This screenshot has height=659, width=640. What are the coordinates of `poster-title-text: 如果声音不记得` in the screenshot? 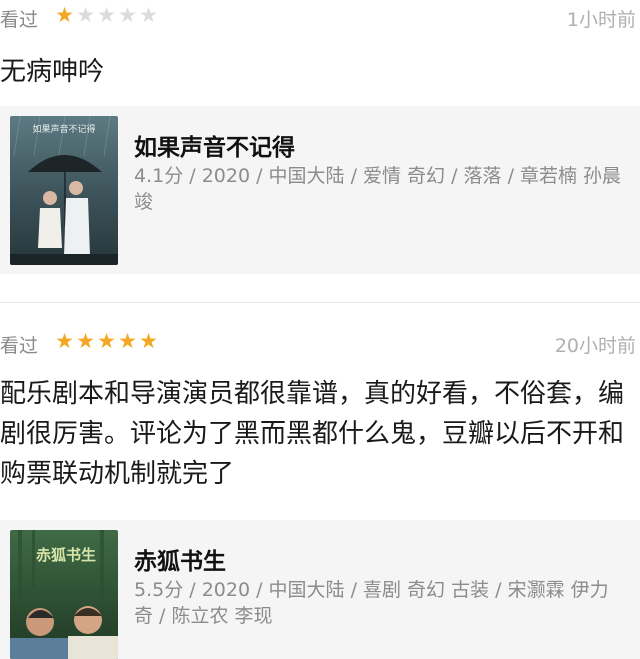 It's located at (63, 129).